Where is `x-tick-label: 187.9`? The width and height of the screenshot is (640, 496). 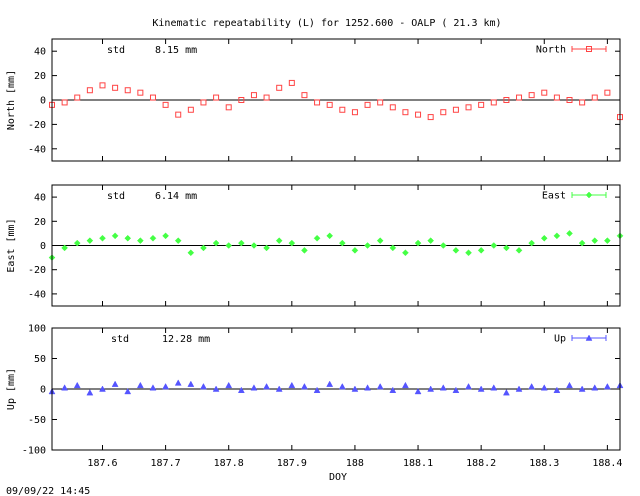 x-tick-label: 187.9 is located at coordinates (292, 463).